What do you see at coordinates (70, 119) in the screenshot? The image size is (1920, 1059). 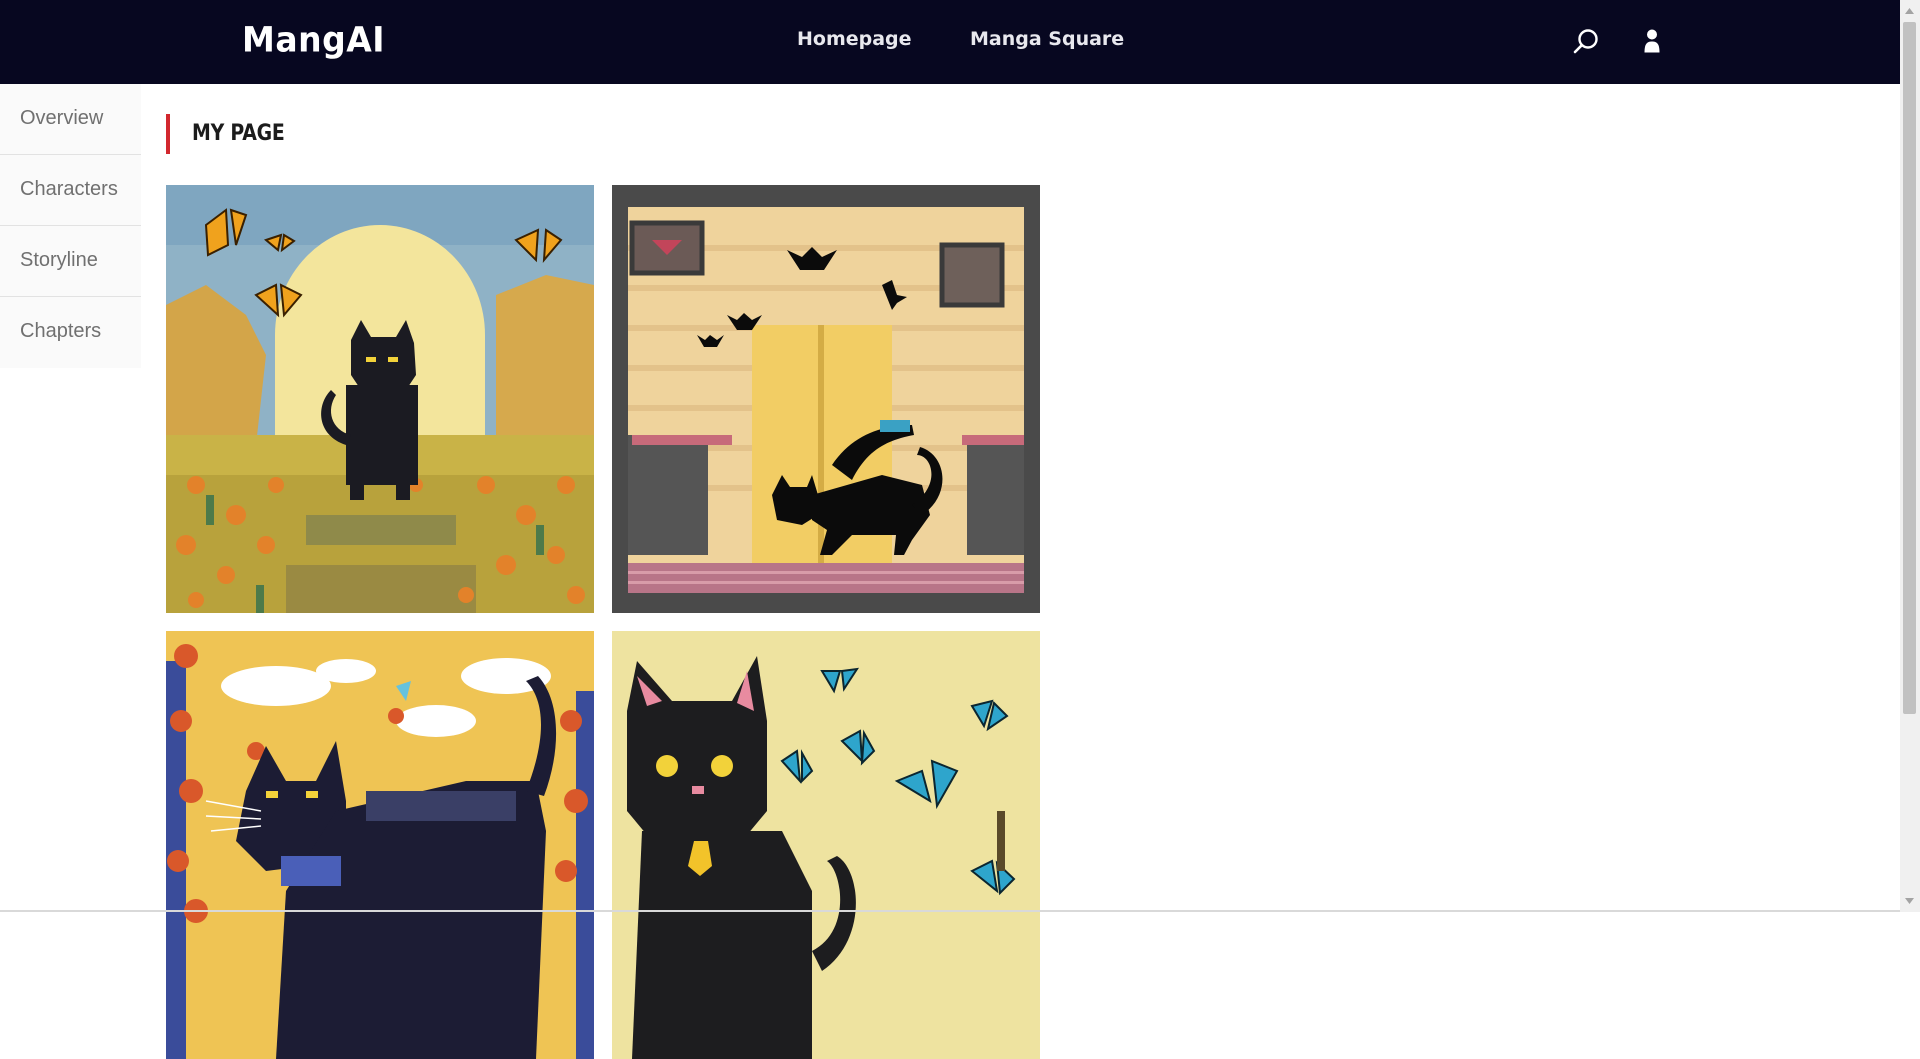 I see `sidebar-item-overview: Overview` at bounding box center [70, 119].